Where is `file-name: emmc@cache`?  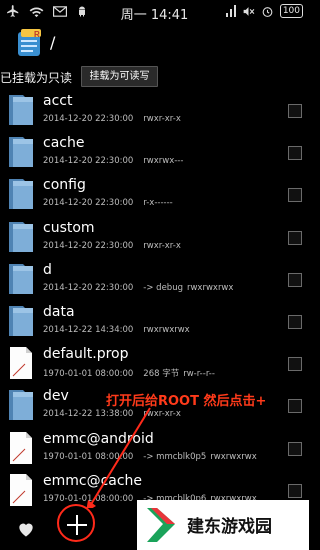 file-name: emmc@cache is located at coordinates (93, 480).